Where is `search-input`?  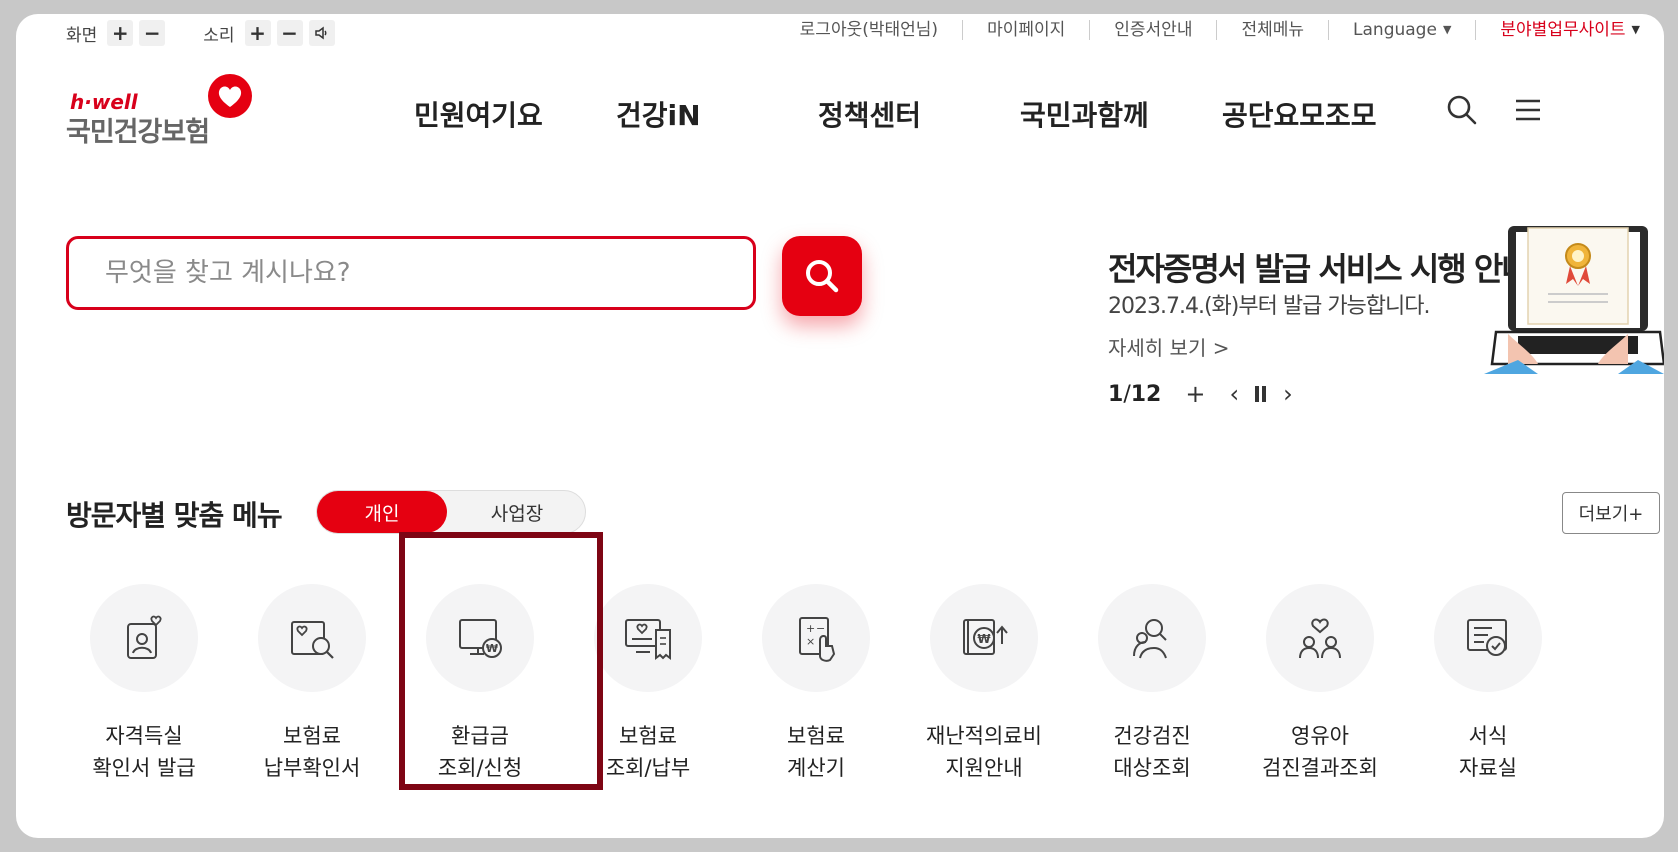
search-input is located at coordinates (411, 273).